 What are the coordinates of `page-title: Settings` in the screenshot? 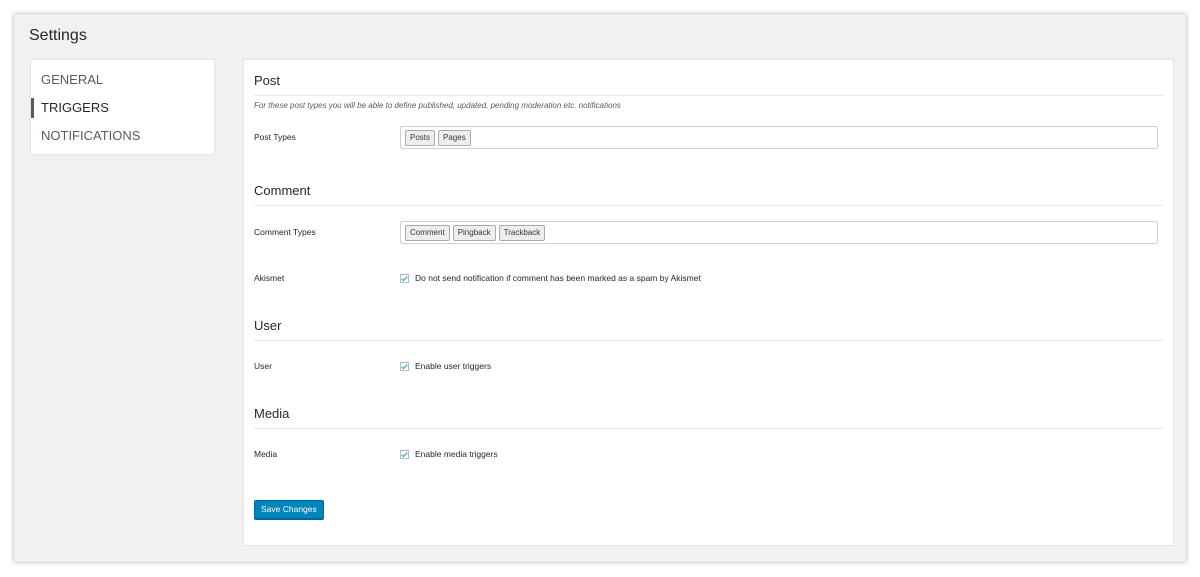 It's located at (58, 35).